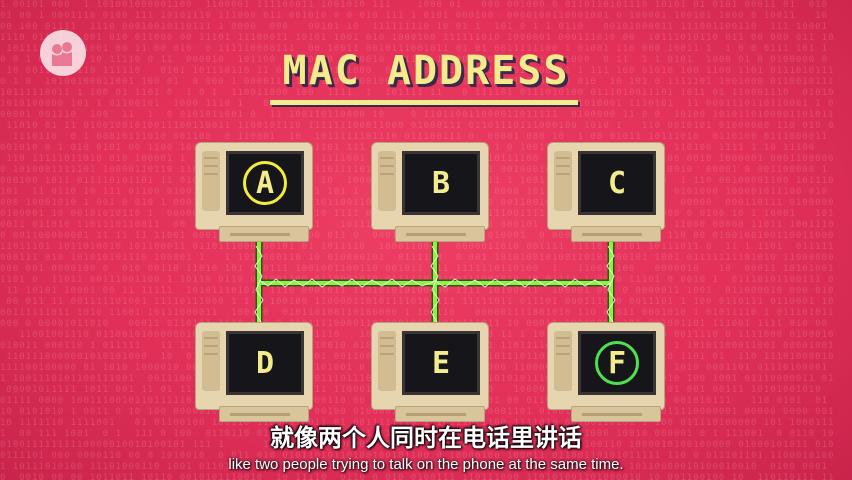 This screenshot has height=480, width=852. Describe the element at coordinates (254, 372) in the screenshot. I see `computer-d: D` at that location.